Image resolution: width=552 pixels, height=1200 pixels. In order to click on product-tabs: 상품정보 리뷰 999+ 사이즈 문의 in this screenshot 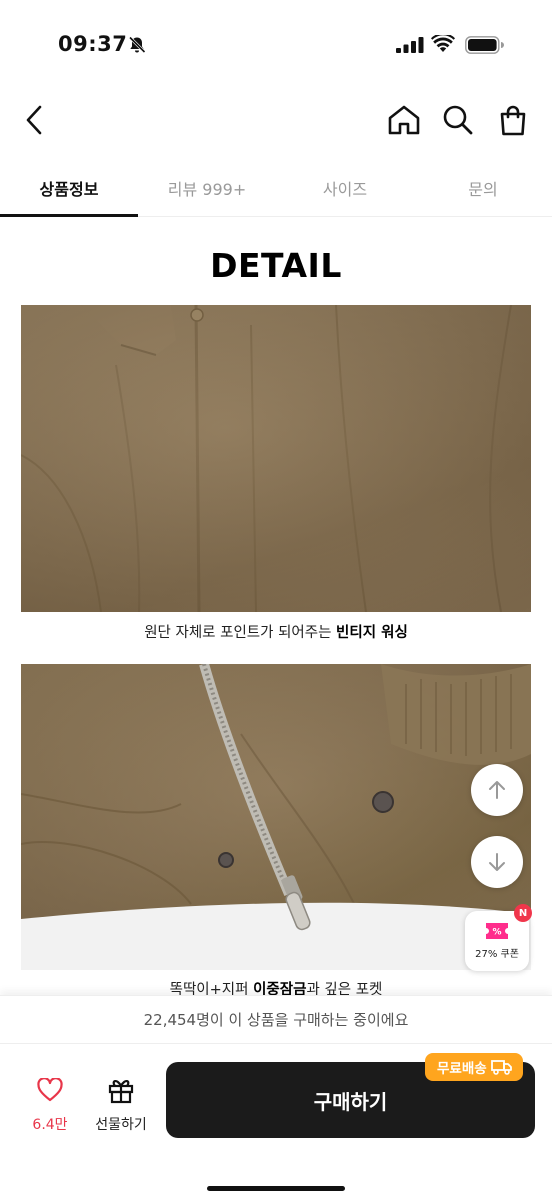, I will do `click(276, 188)`.